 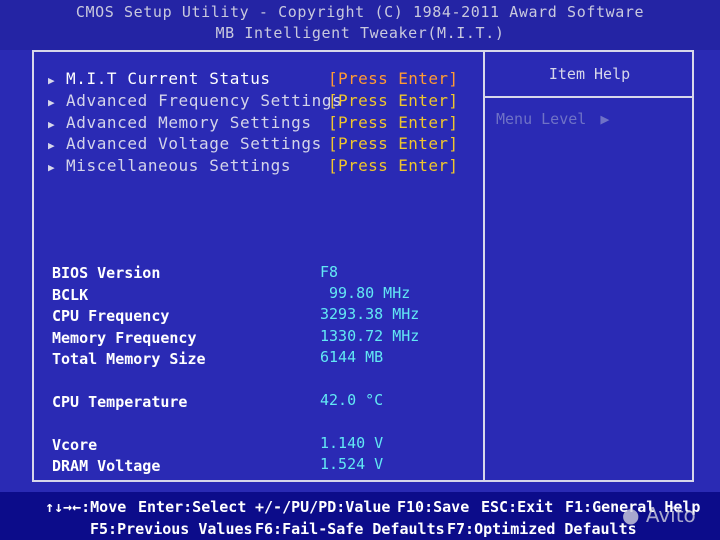 I want to click on menu-item-label: Advanced Voltage Settings, so click(x=194, y=143).